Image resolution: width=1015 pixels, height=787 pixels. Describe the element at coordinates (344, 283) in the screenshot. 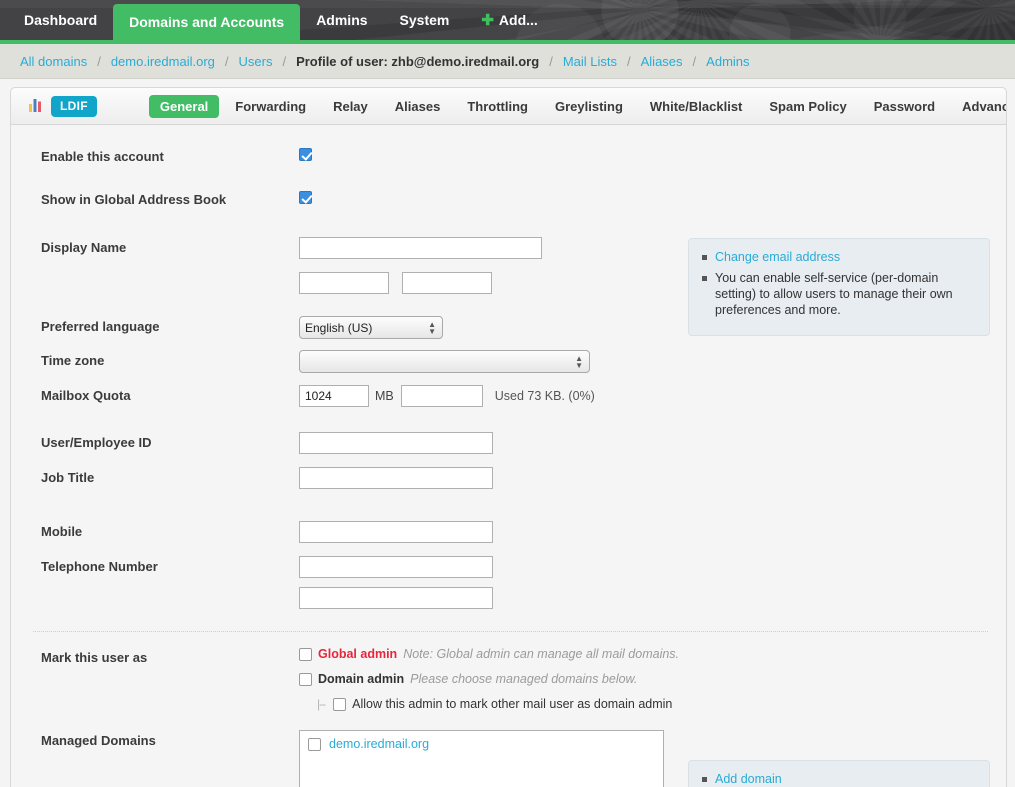

I see `display-name-first-input` at that location.